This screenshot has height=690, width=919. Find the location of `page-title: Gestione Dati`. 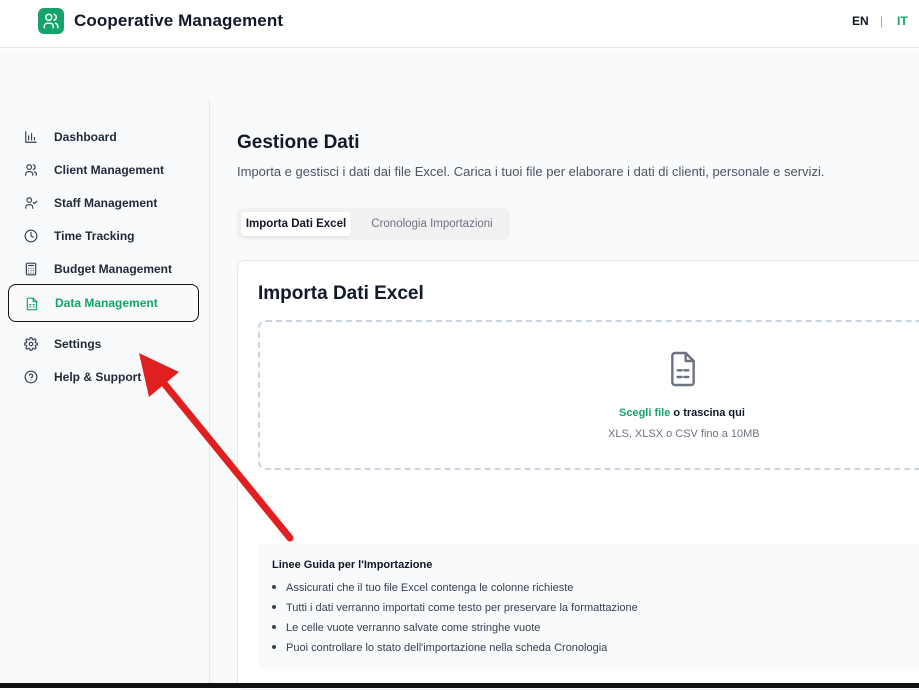

page-title: Gestione Dati is located at coordinates (298, 142).